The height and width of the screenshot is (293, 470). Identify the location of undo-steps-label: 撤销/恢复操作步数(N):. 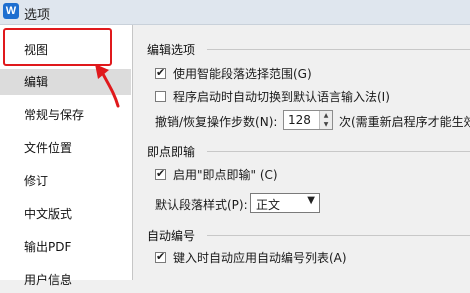
(216, 122).